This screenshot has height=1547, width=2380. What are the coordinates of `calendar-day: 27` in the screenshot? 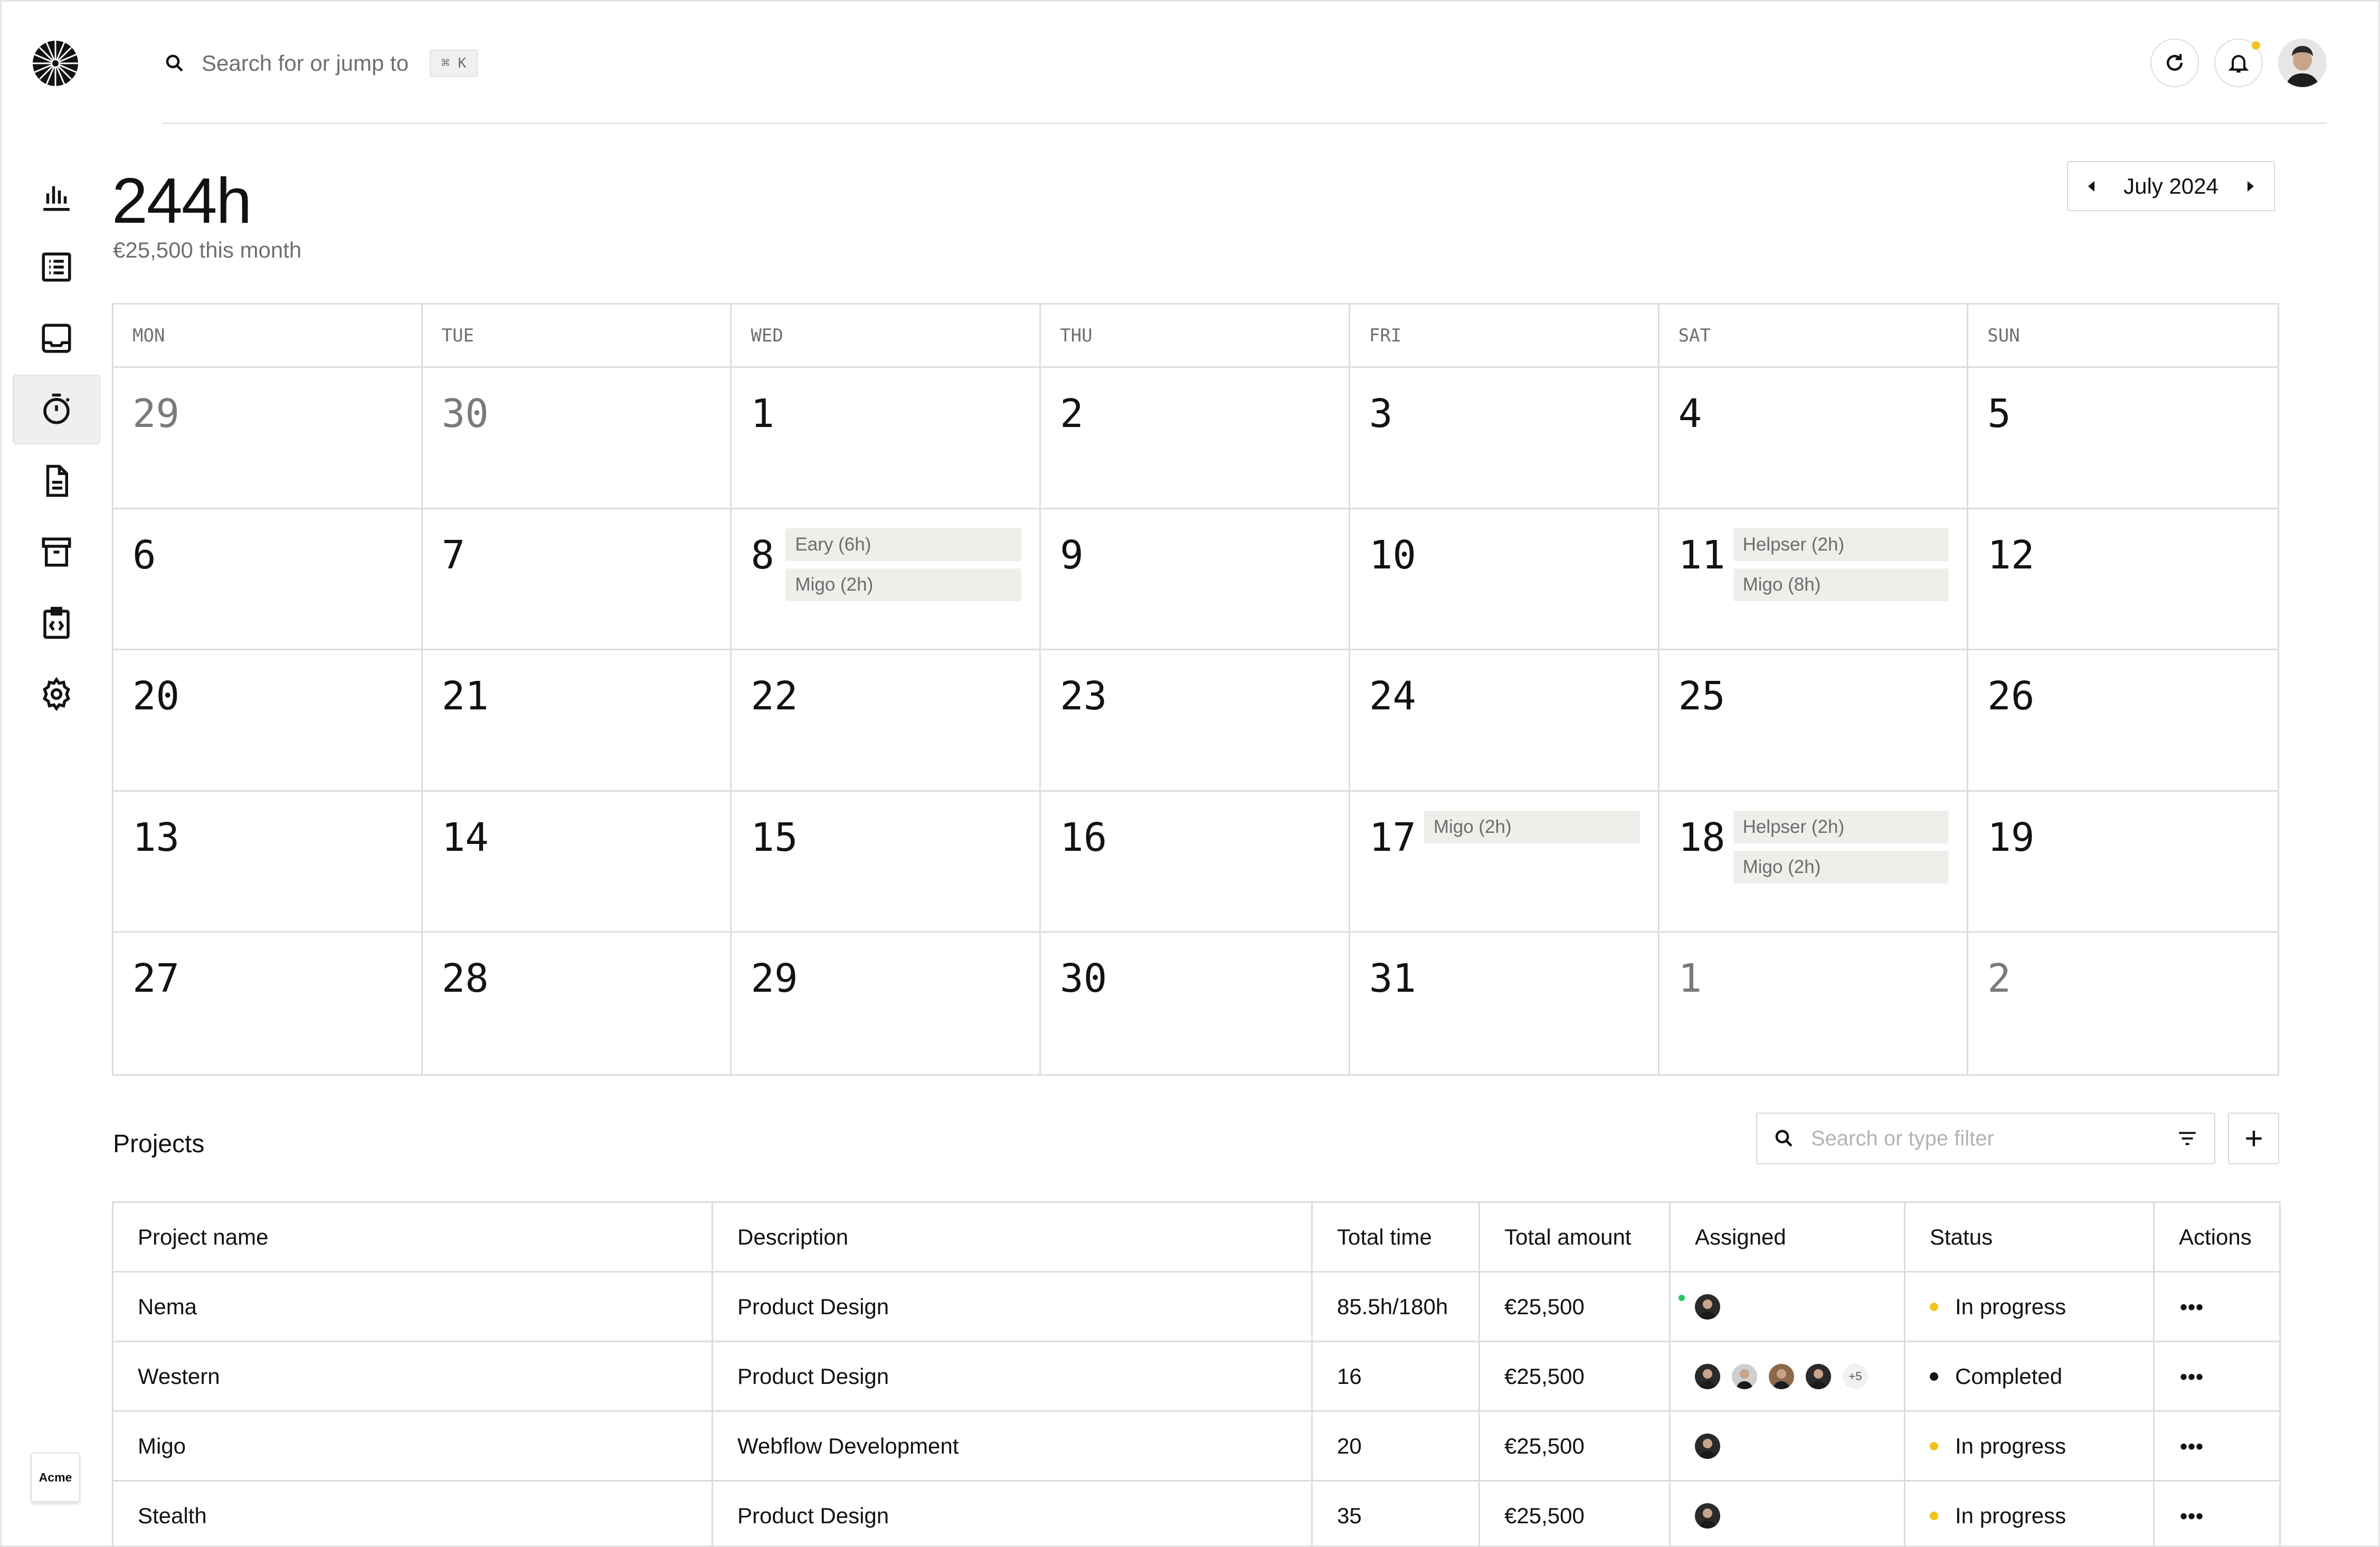 It's located at (268, 1003).